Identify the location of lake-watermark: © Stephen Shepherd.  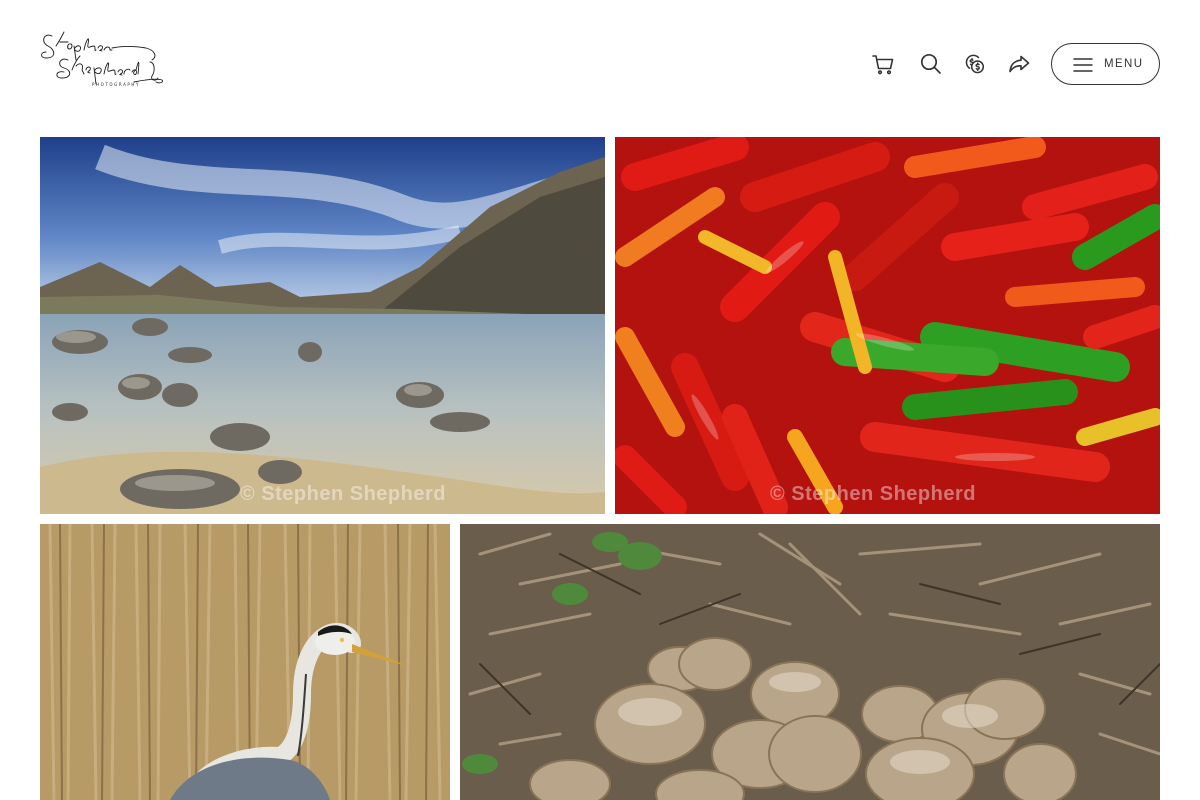
(343, 494).